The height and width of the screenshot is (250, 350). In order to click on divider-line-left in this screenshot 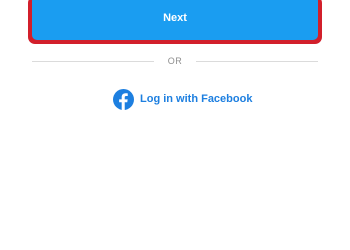, I will do `click(93, 61)`.